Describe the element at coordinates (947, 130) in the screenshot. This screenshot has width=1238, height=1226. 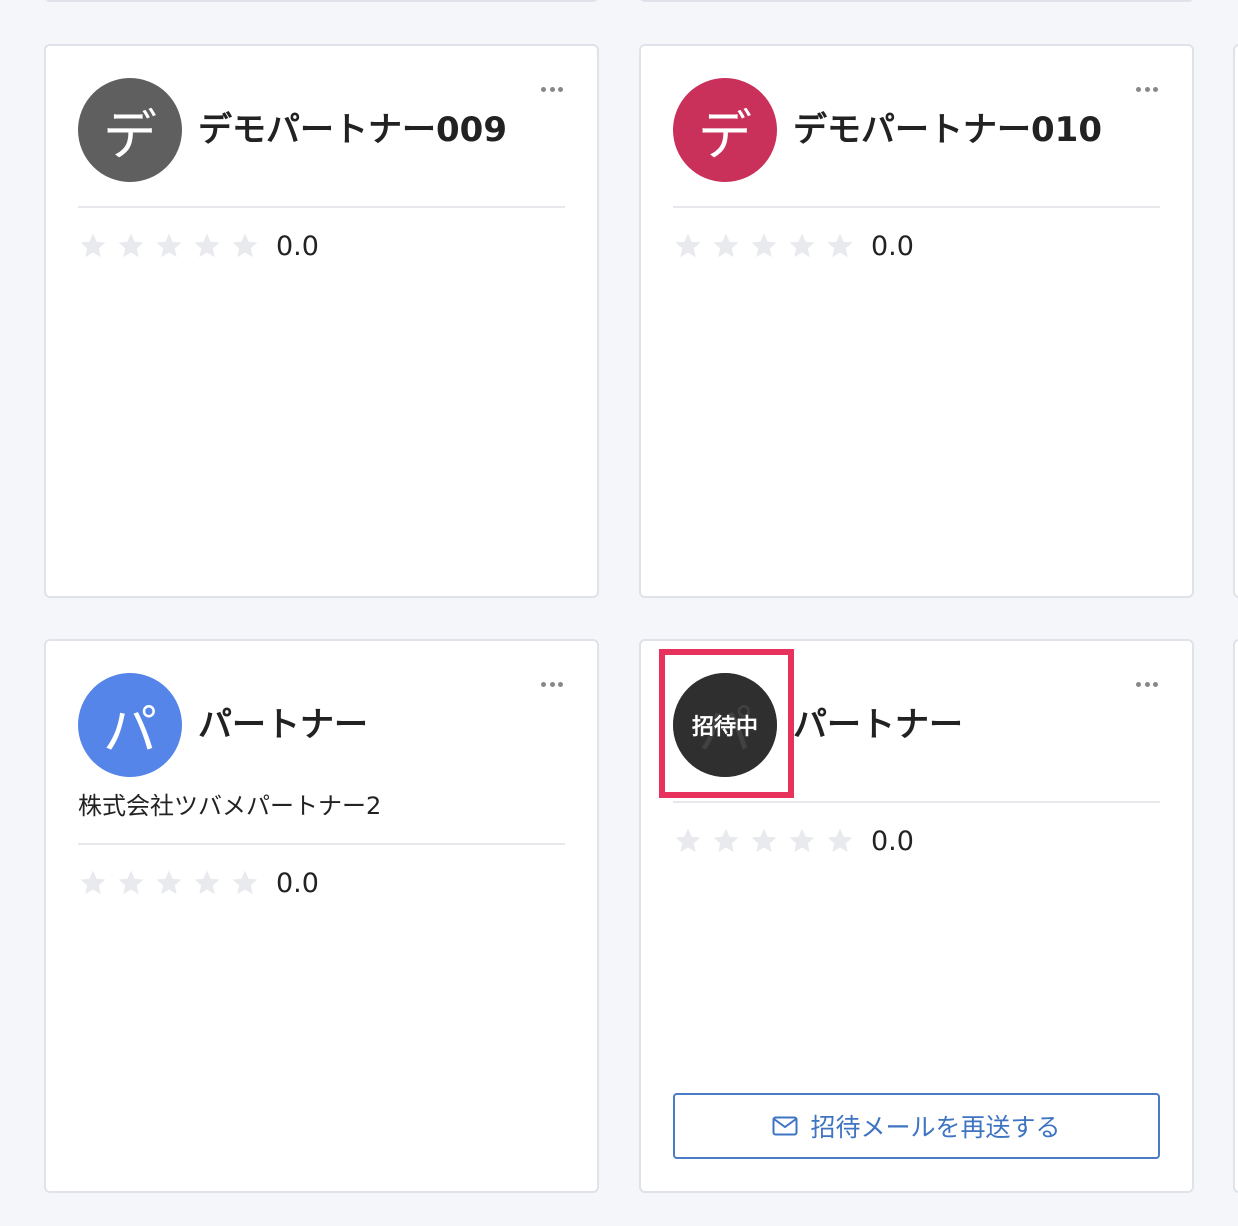
I see `partner-name: デモパートナー010` at that location.